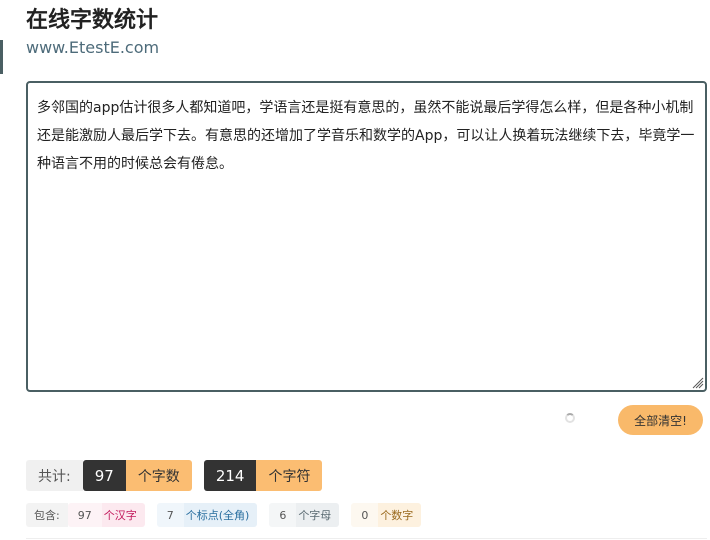 The image size is (710, 540). I want to click on detail-label: 包含:, so click(47, 515).